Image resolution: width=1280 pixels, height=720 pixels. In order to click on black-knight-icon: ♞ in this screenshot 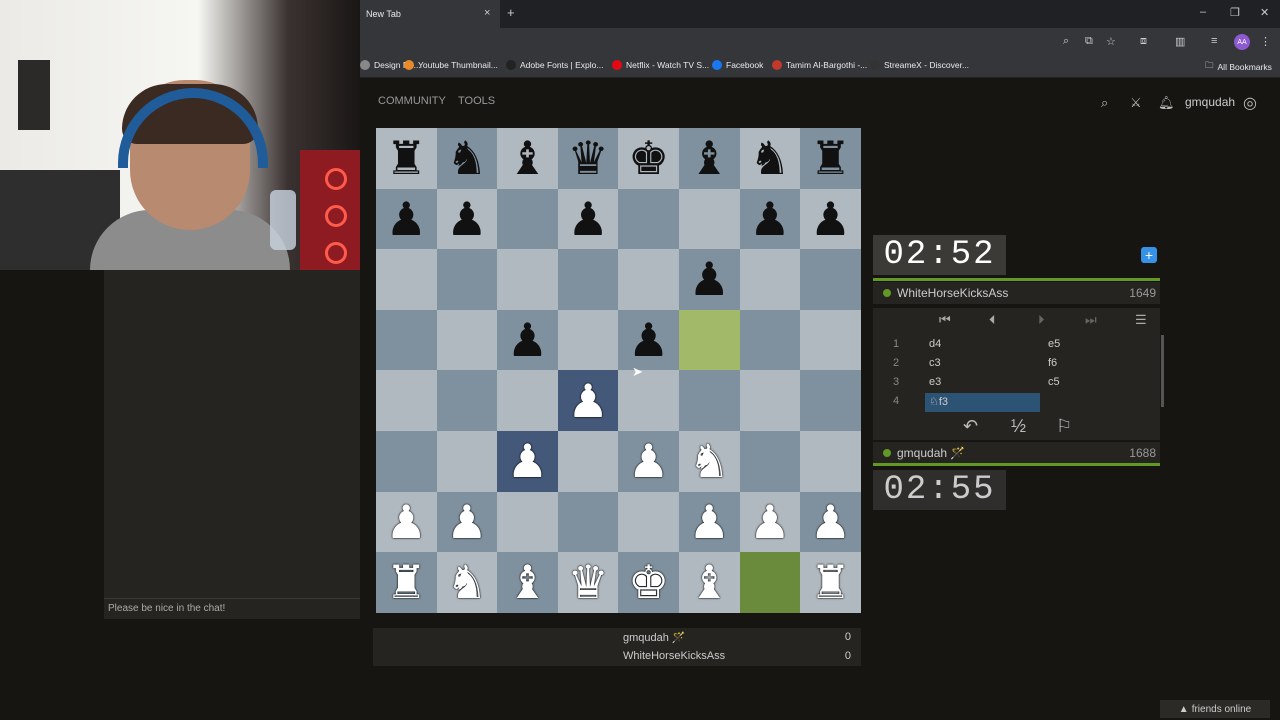, I will do `click(466, 158)`.